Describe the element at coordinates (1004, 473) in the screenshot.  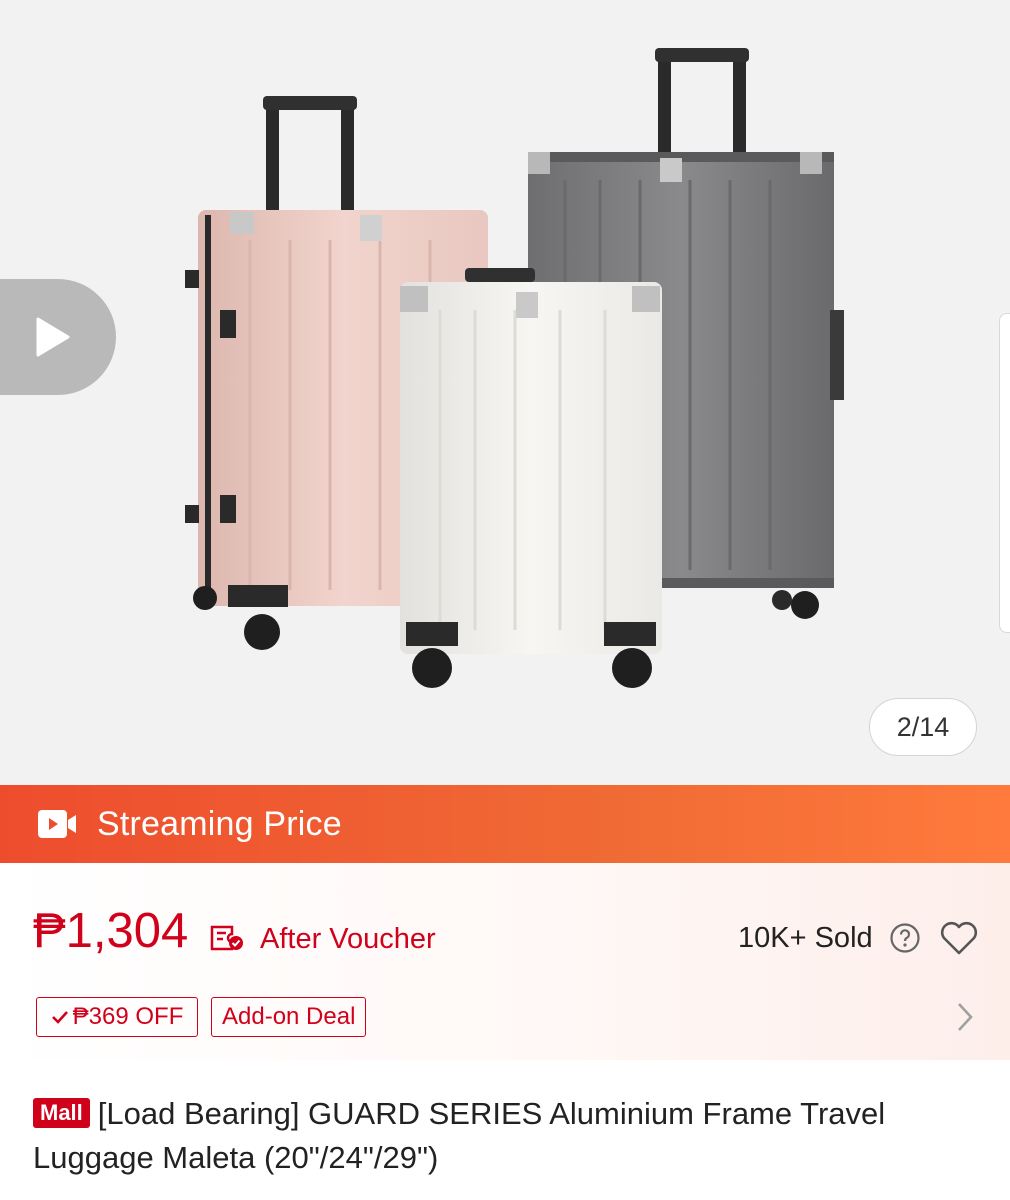
I see `next-image-peek` at that location.